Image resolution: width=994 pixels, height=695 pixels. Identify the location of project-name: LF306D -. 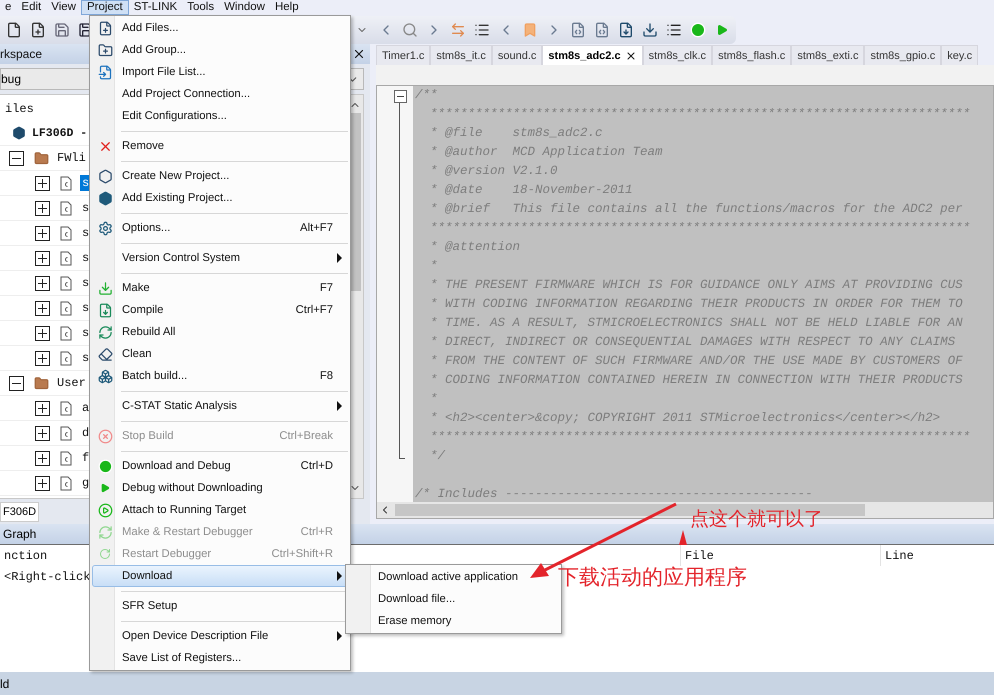
(60, 133).